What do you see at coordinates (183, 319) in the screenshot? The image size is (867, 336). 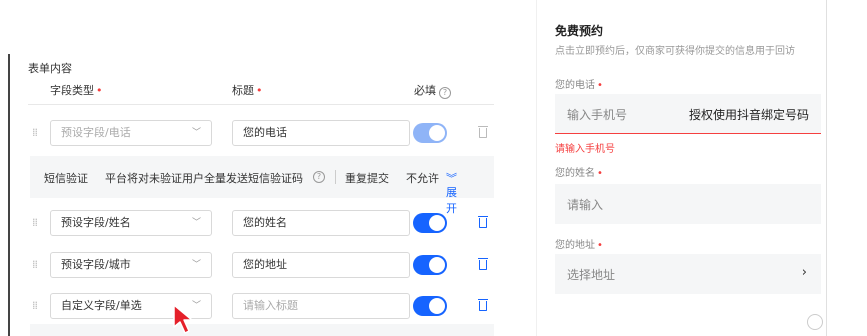 I see `mouse-cursor-icon` at bounding box center [183, 319].